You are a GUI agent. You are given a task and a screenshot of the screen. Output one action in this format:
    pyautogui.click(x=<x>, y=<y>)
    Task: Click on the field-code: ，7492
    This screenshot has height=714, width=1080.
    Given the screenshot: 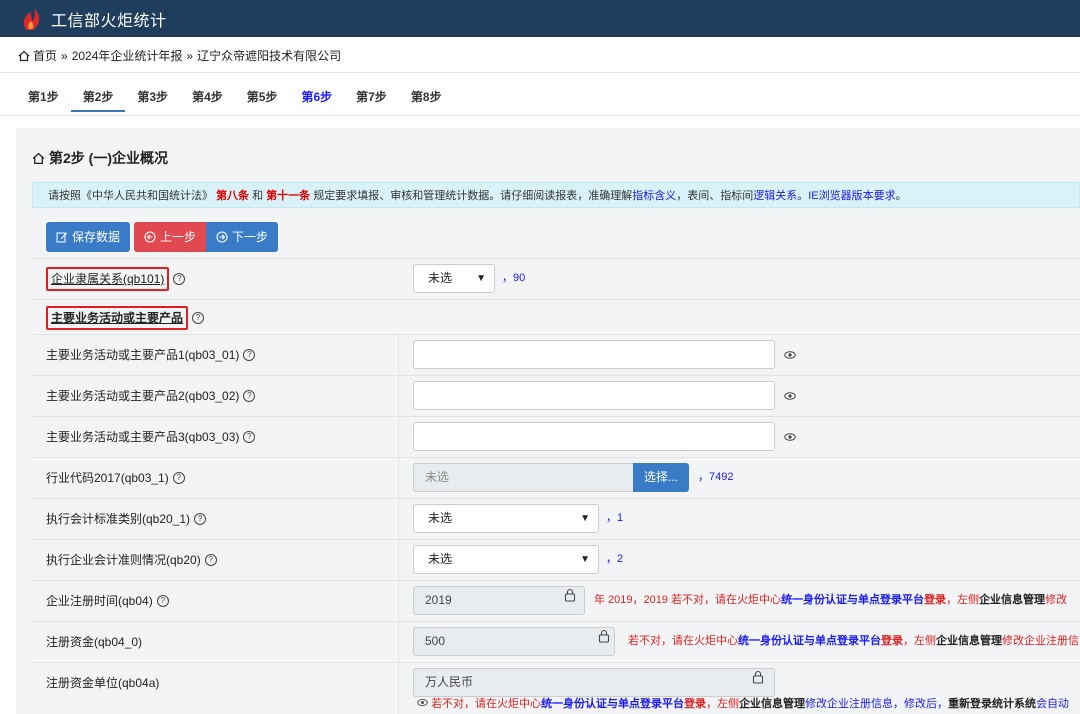 What is the action you would take?
    pyautogui.click(x=716, y=477)
    